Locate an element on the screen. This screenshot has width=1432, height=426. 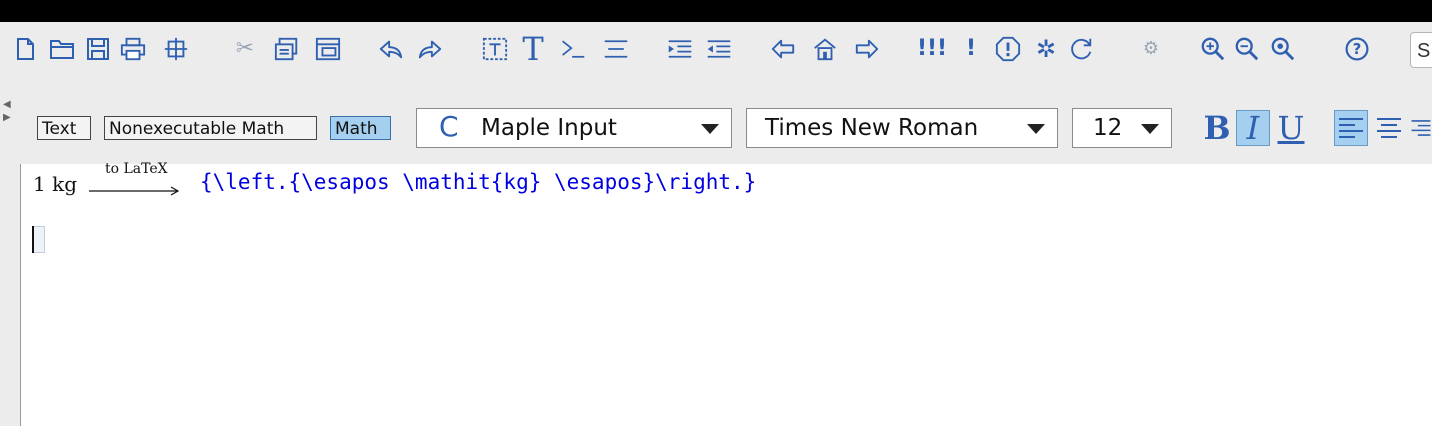
align-center-button is located at coordinates (1389, 128).